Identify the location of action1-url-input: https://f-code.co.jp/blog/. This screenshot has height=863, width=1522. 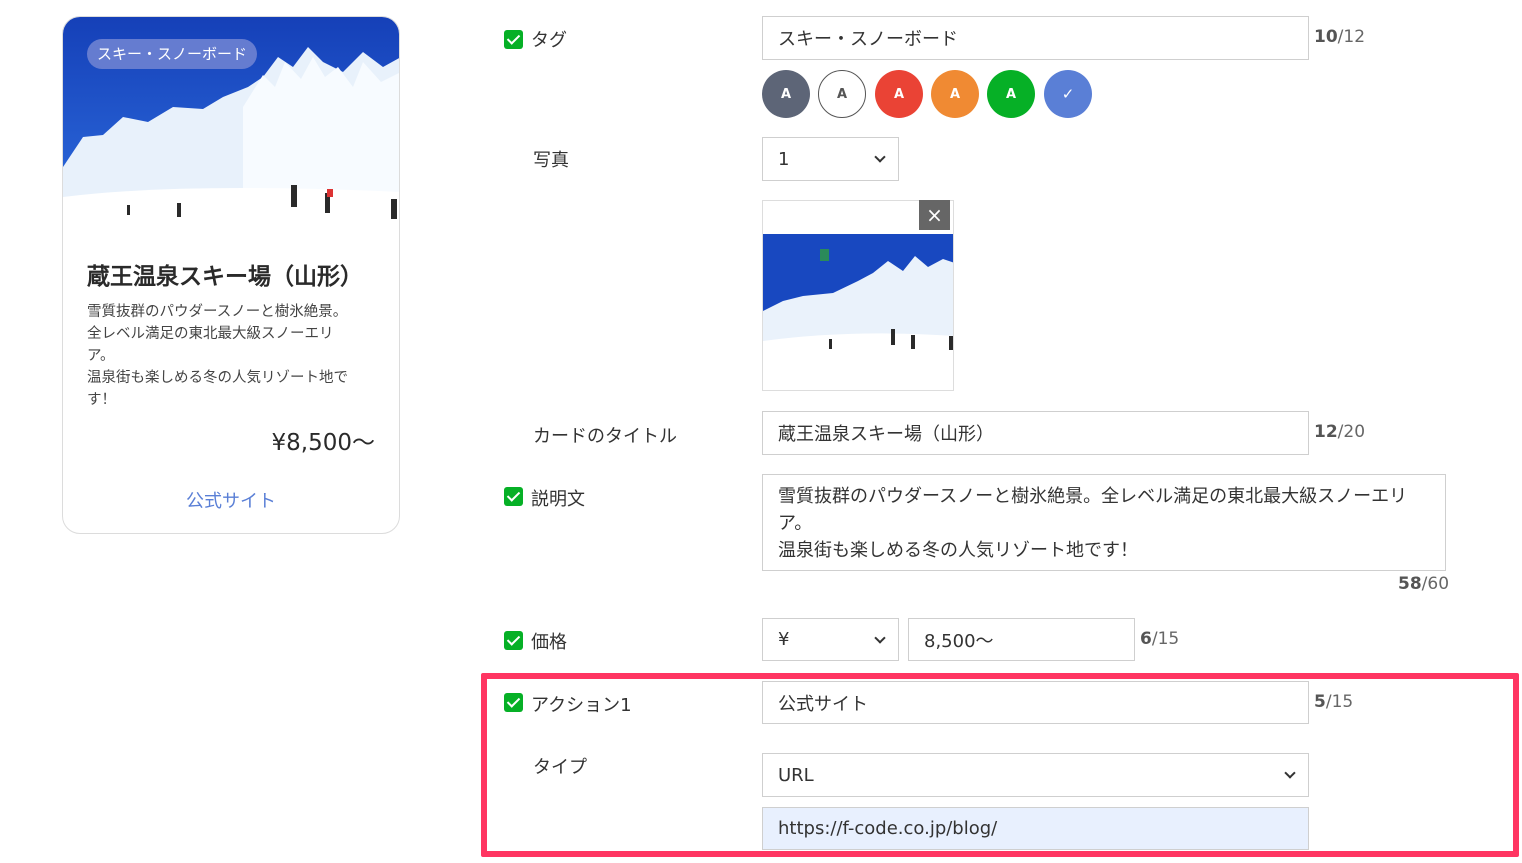
(1035, 828).